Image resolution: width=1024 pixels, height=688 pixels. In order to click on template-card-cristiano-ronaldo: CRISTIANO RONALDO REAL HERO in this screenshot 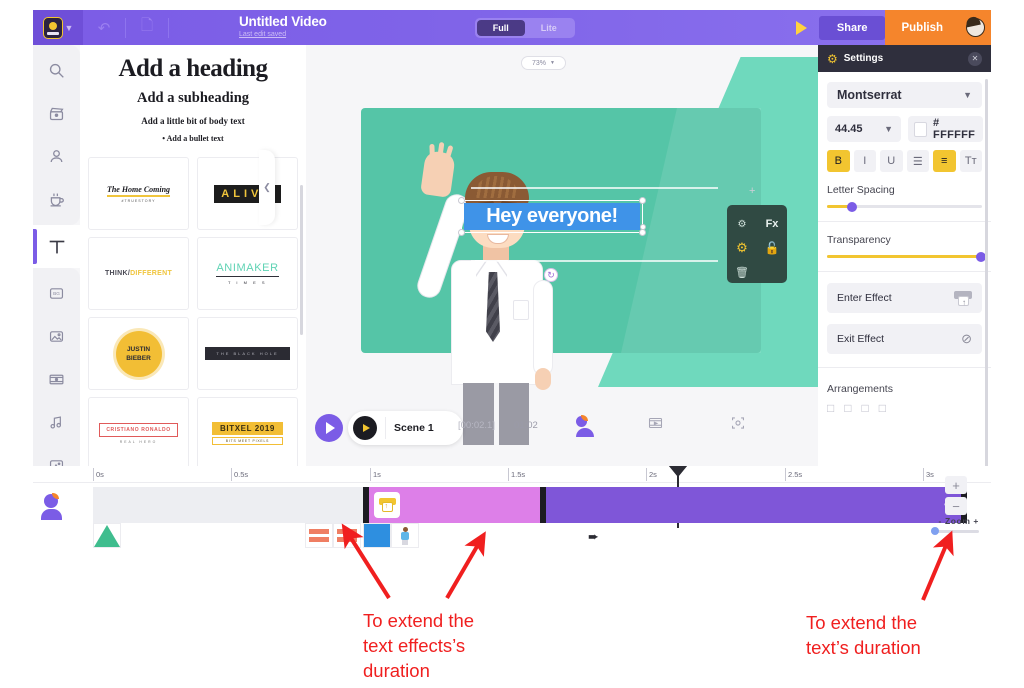, I will do `click(138, 433)`.